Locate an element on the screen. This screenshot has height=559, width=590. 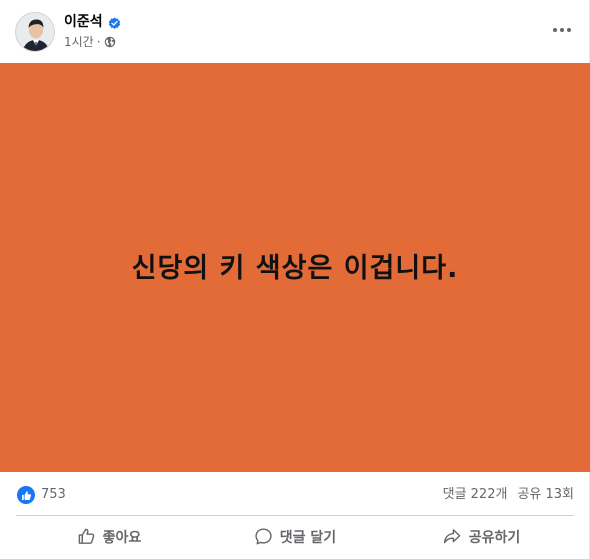
like-button-label: 좋아요 is located at coordinates (122, 537).